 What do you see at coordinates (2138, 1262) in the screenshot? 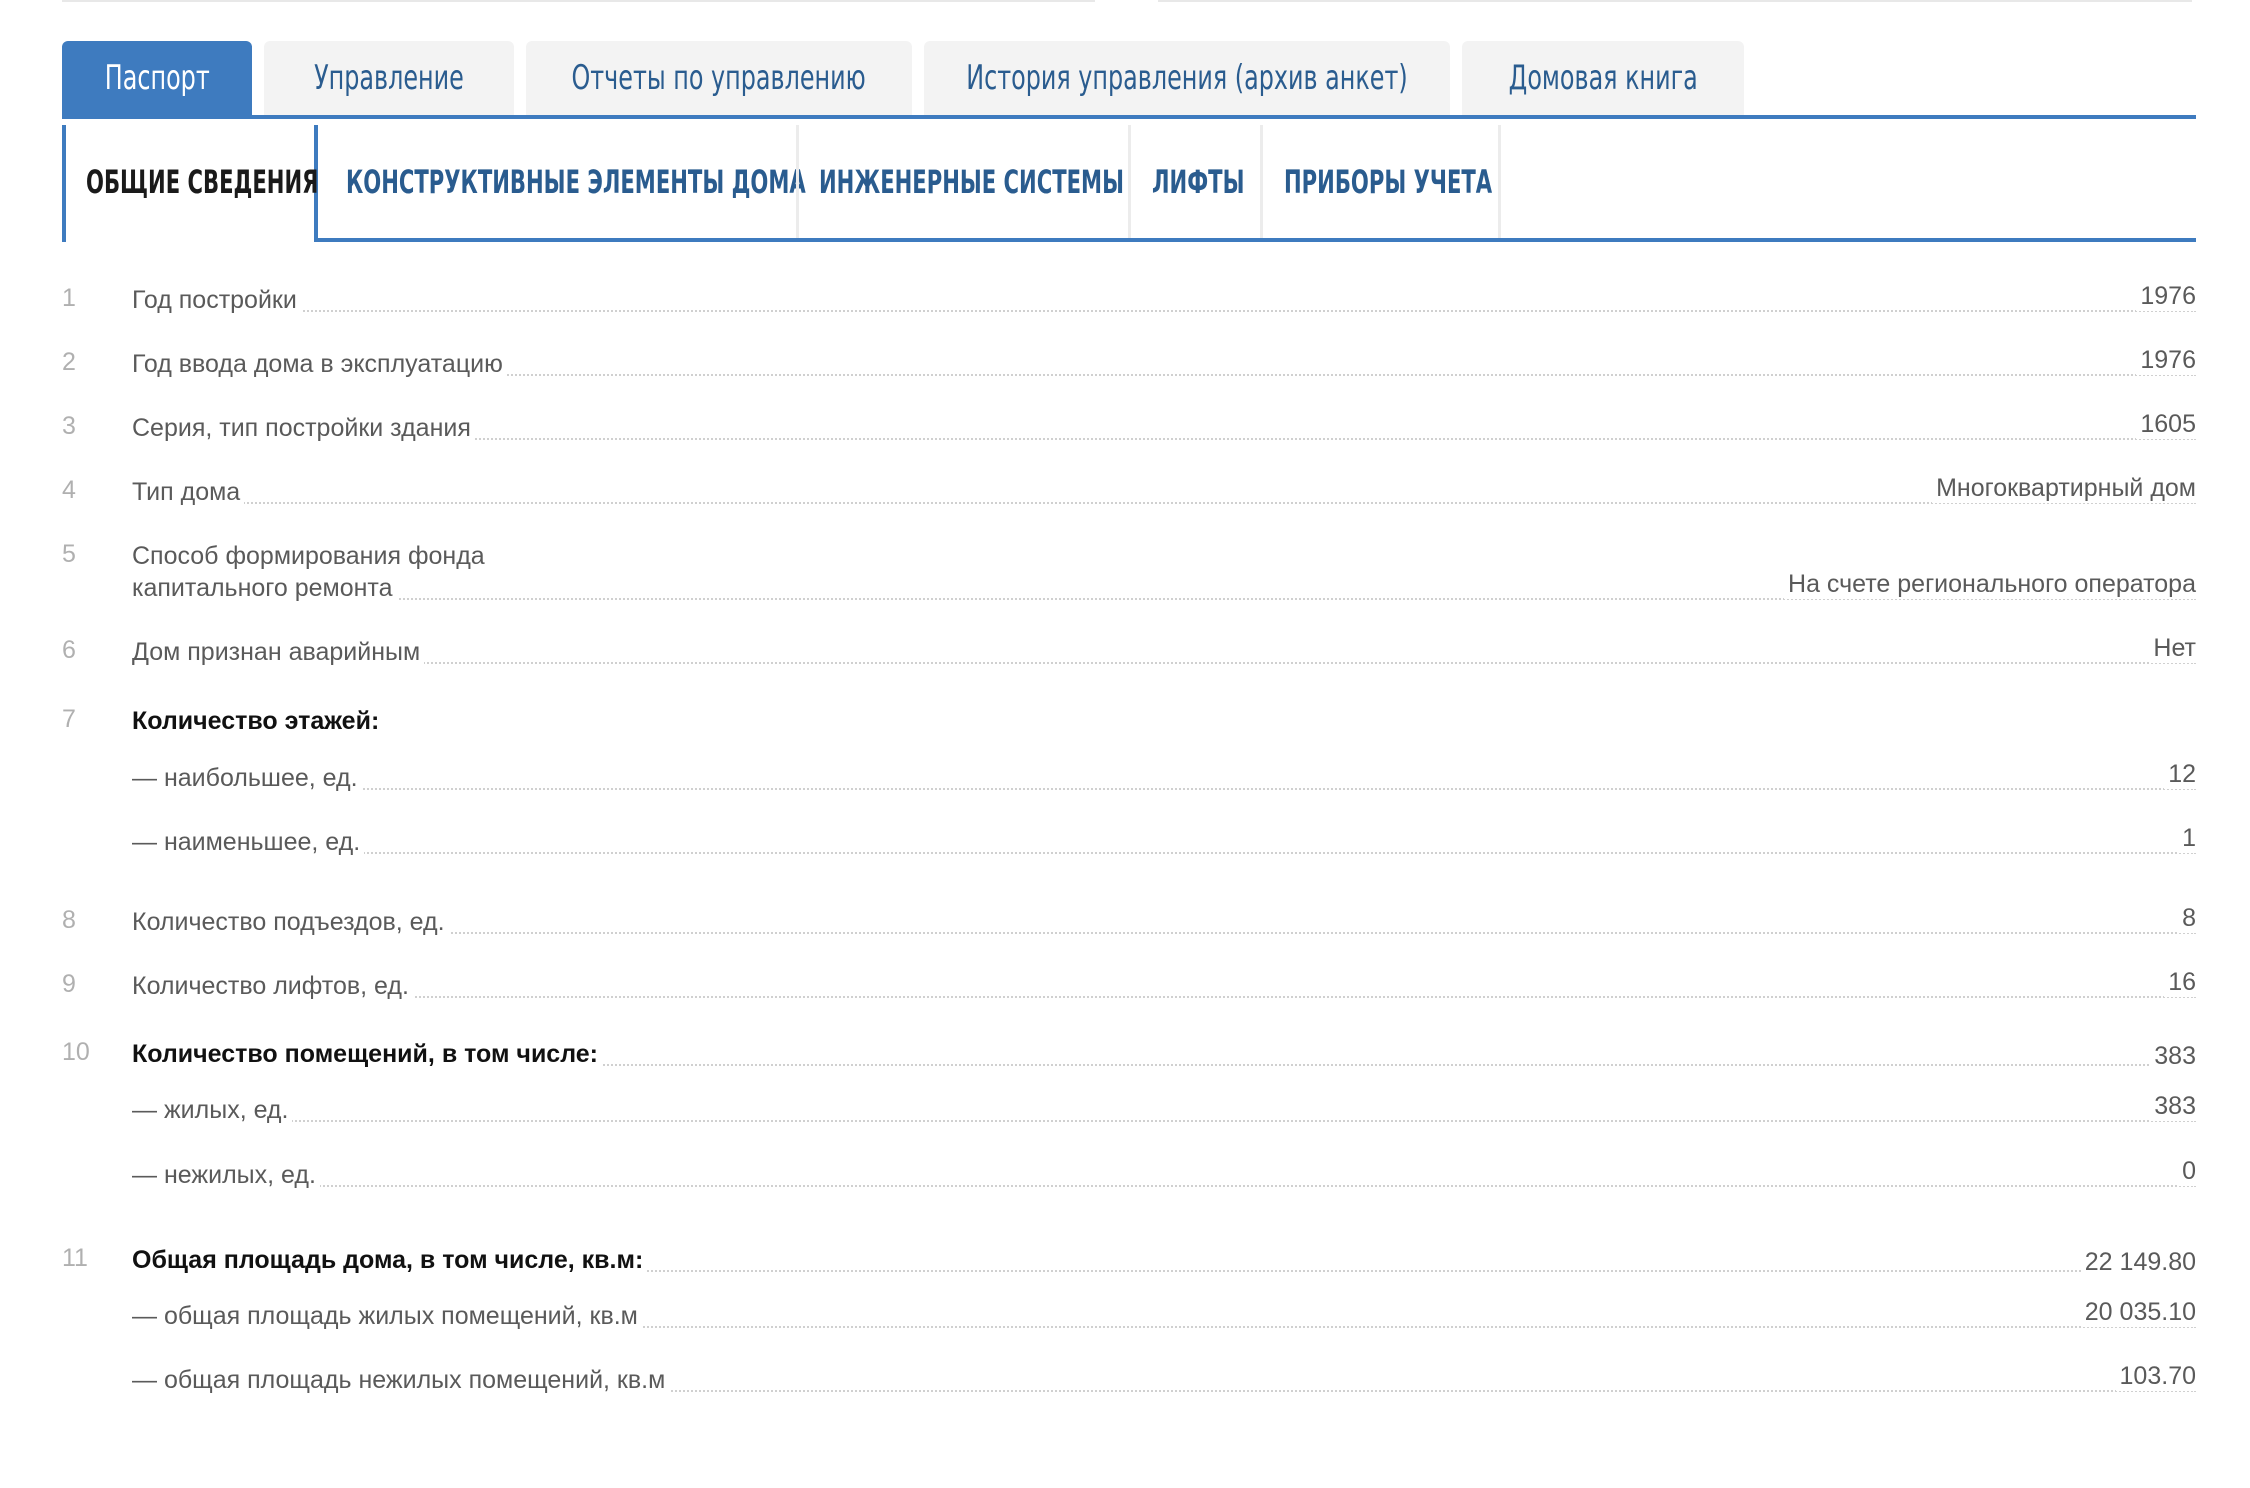
I see `row-value: 22 149.80` at bounding box center [2138, 1262].